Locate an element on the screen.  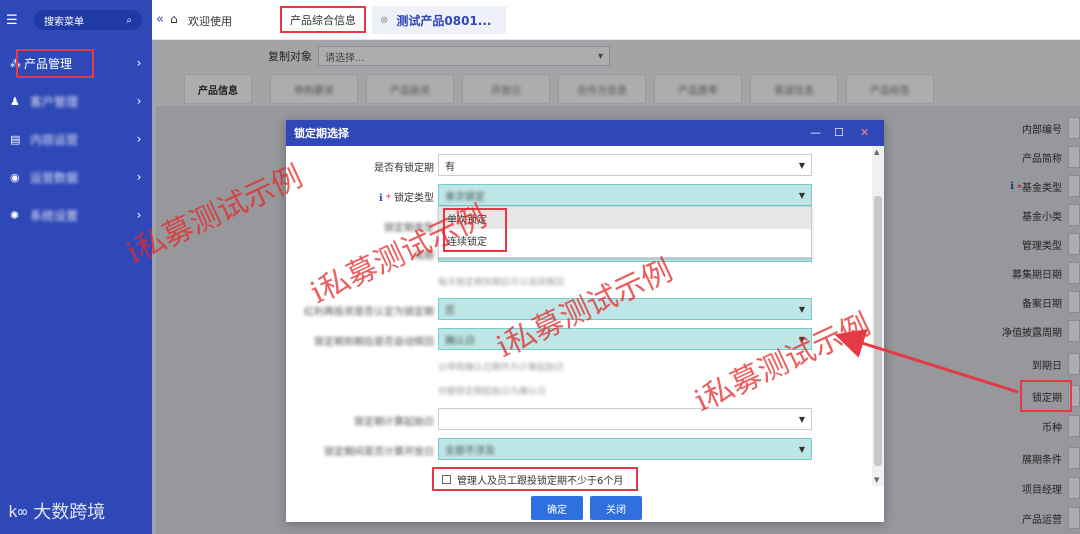
select-value: 有 is located at coordinates (450, 167).